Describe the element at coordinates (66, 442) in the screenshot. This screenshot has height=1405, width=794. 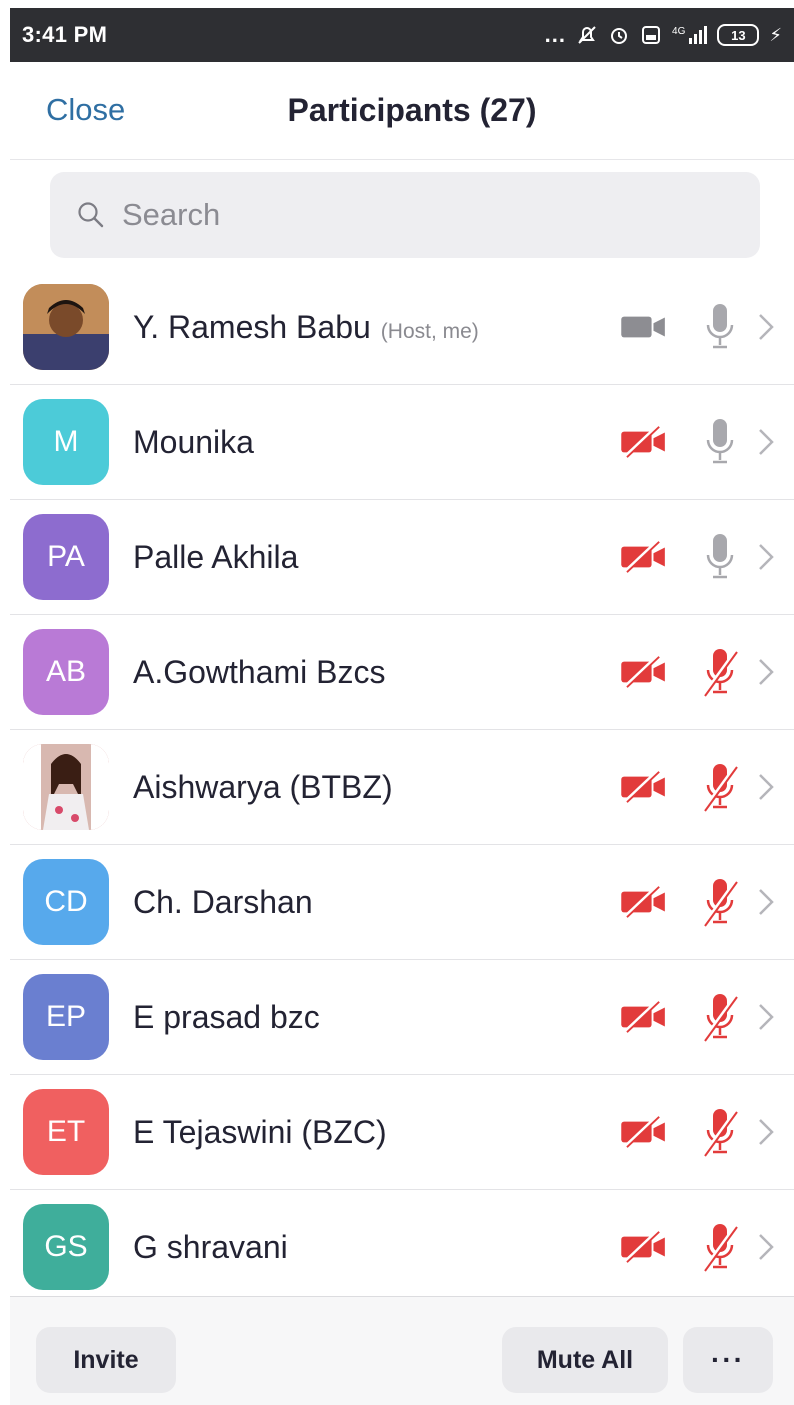
I see `avatar: M` at that location.